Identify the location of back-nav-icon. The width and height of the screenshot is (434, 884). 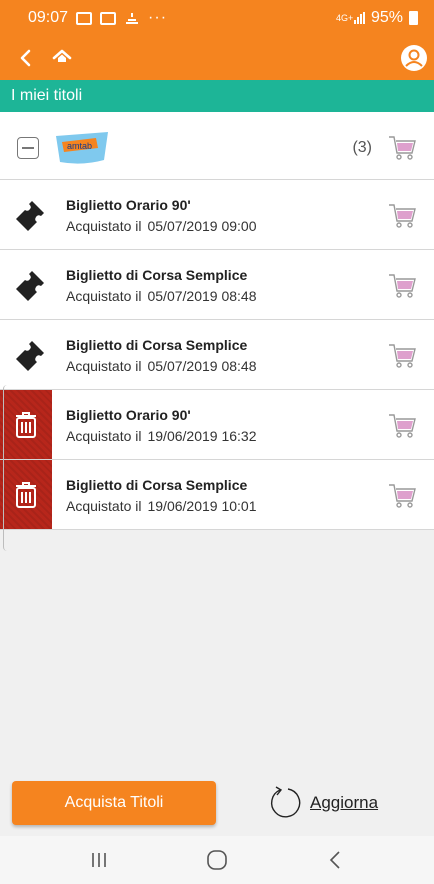
(334, 860).